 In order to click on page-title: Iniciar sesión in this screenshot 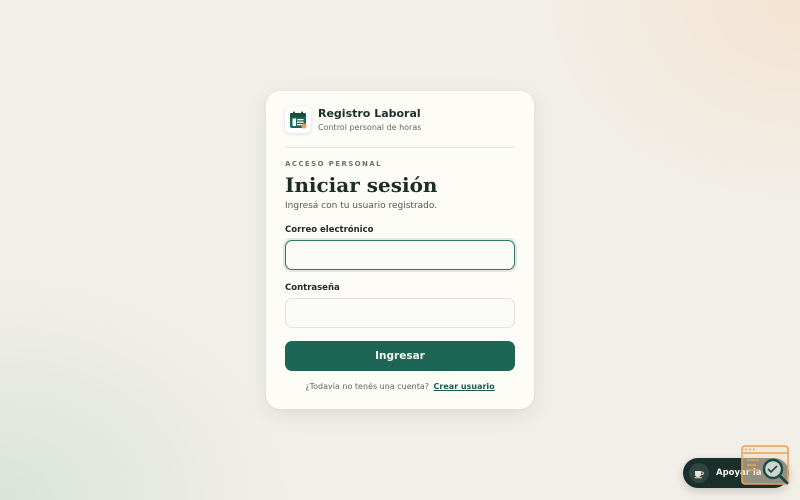, I will do `click(361, 185)`.